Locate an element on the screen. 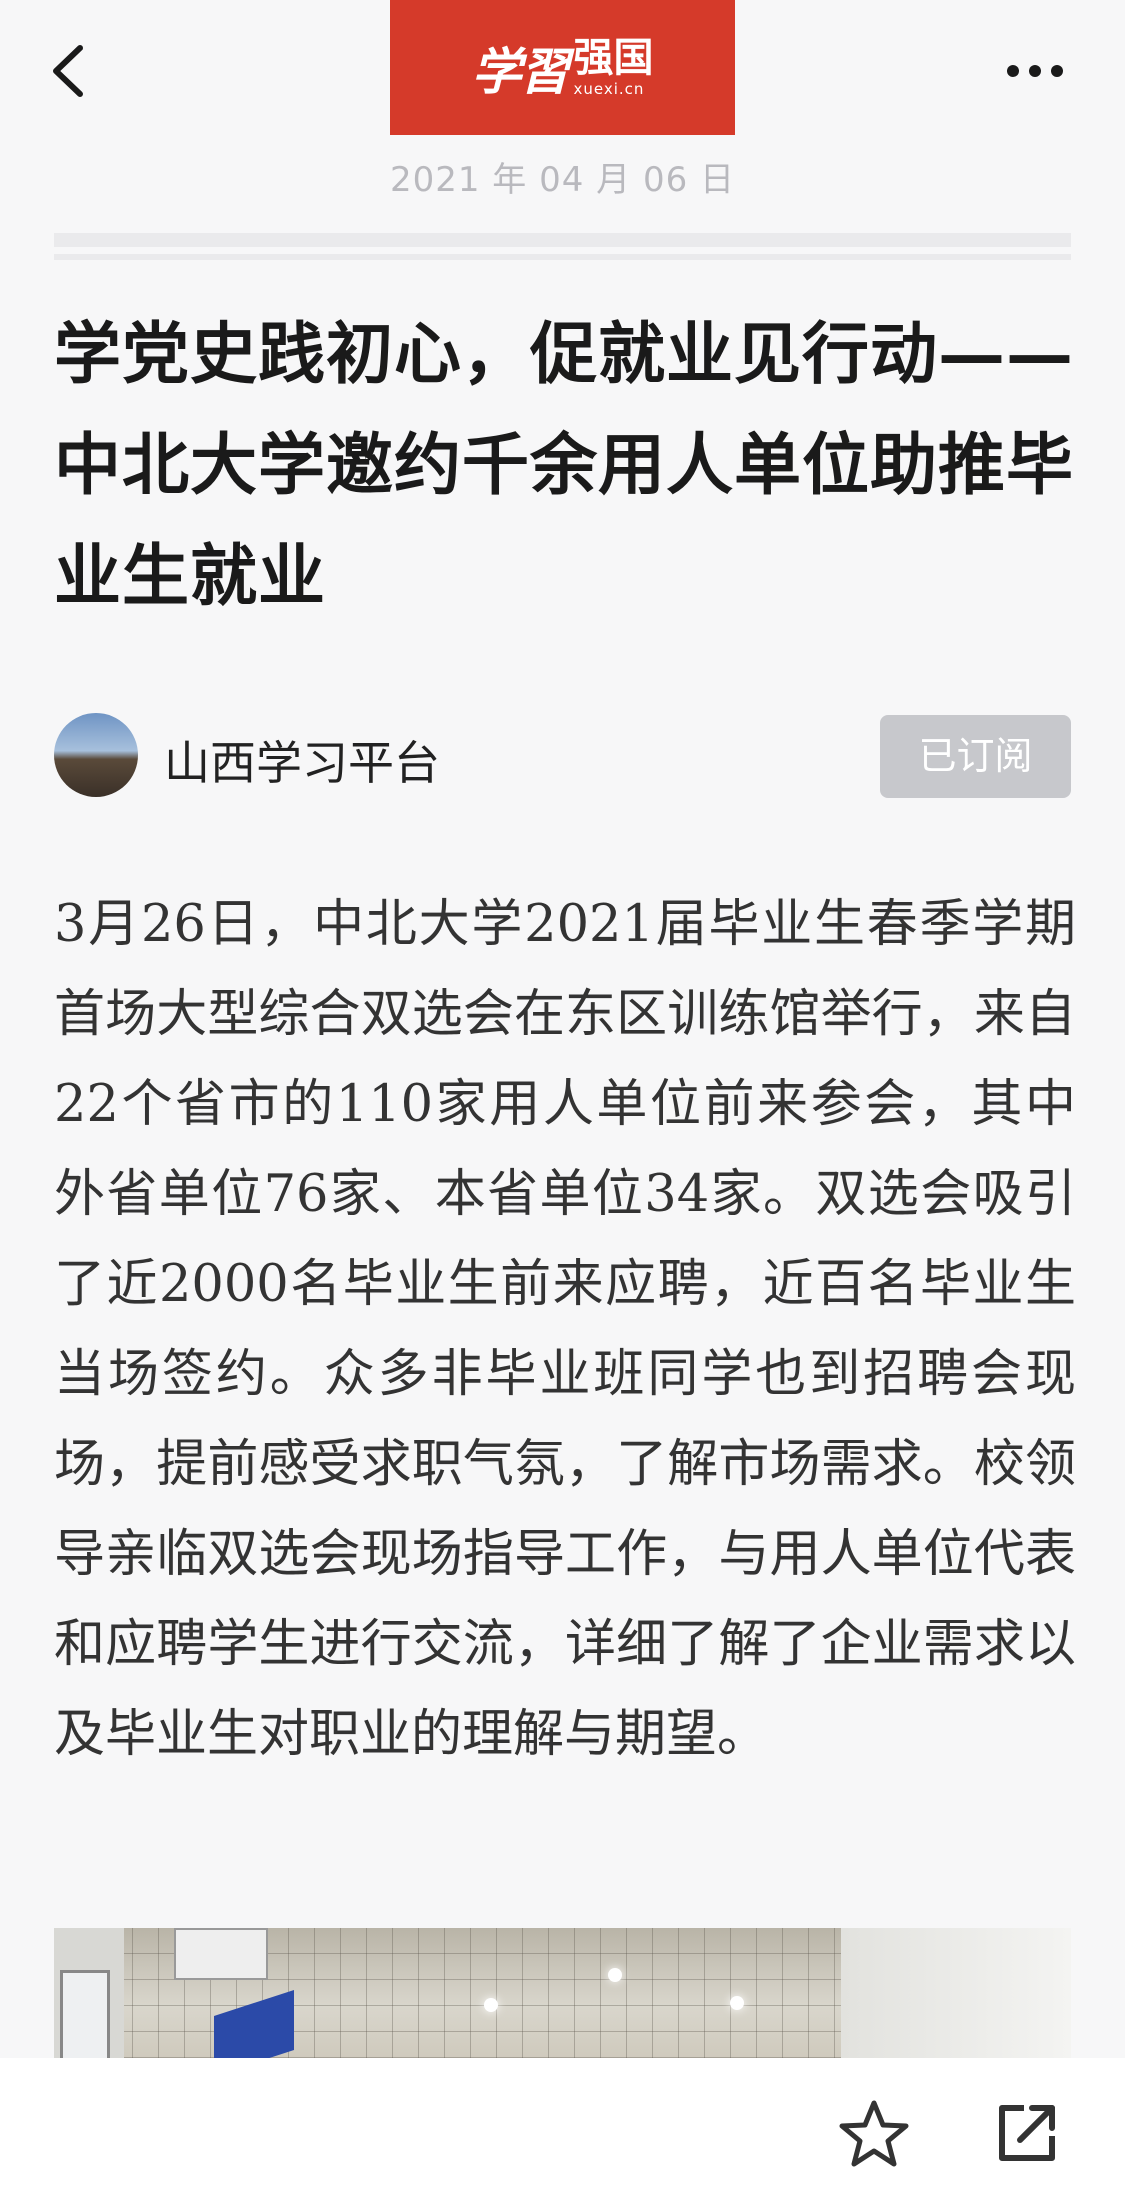 This screenshot has width=1125, height=2205. author-avatar is located at coordinates (96, 755).